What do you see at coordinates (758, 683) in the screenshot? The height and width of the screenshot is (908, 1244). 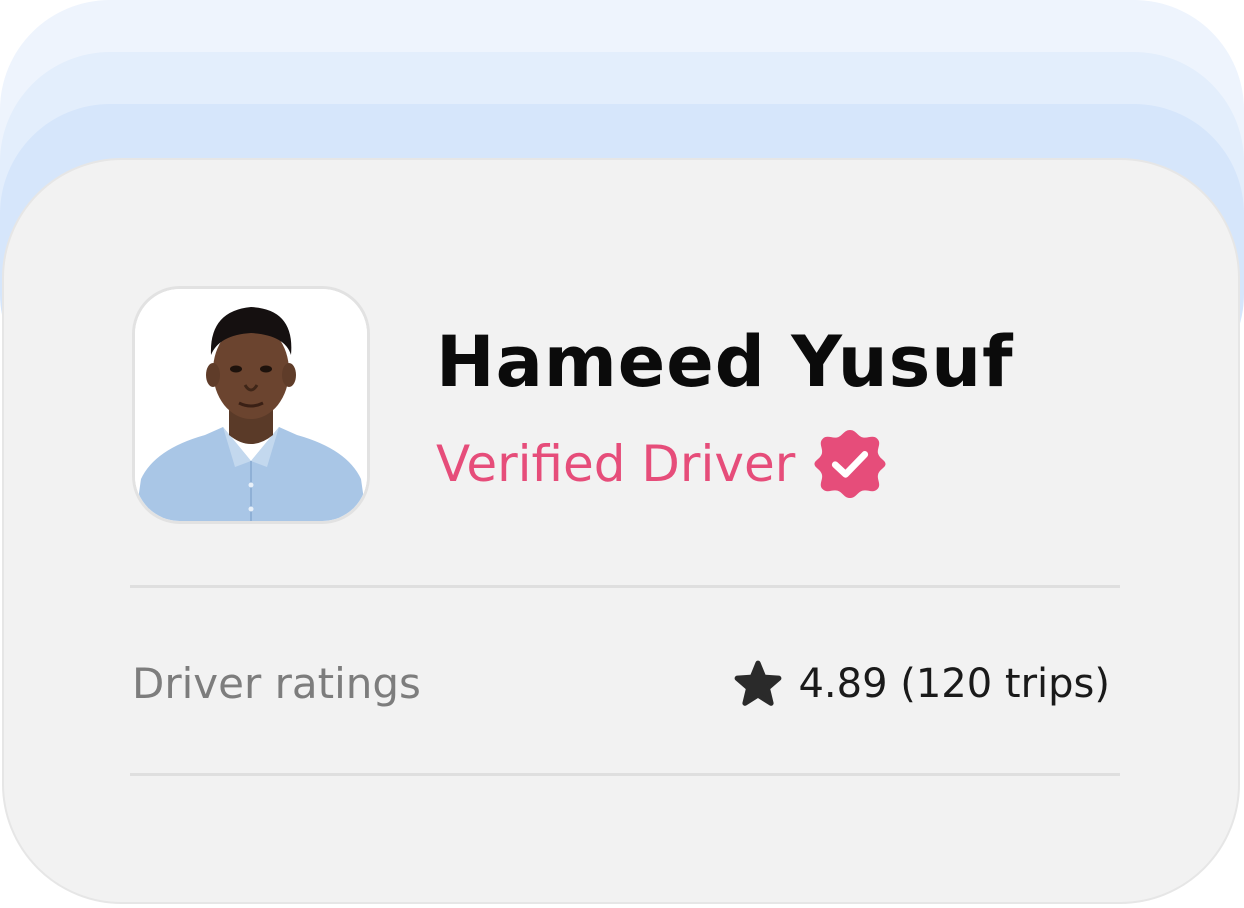 I see `star-icon` at bounding box center [758, 683].